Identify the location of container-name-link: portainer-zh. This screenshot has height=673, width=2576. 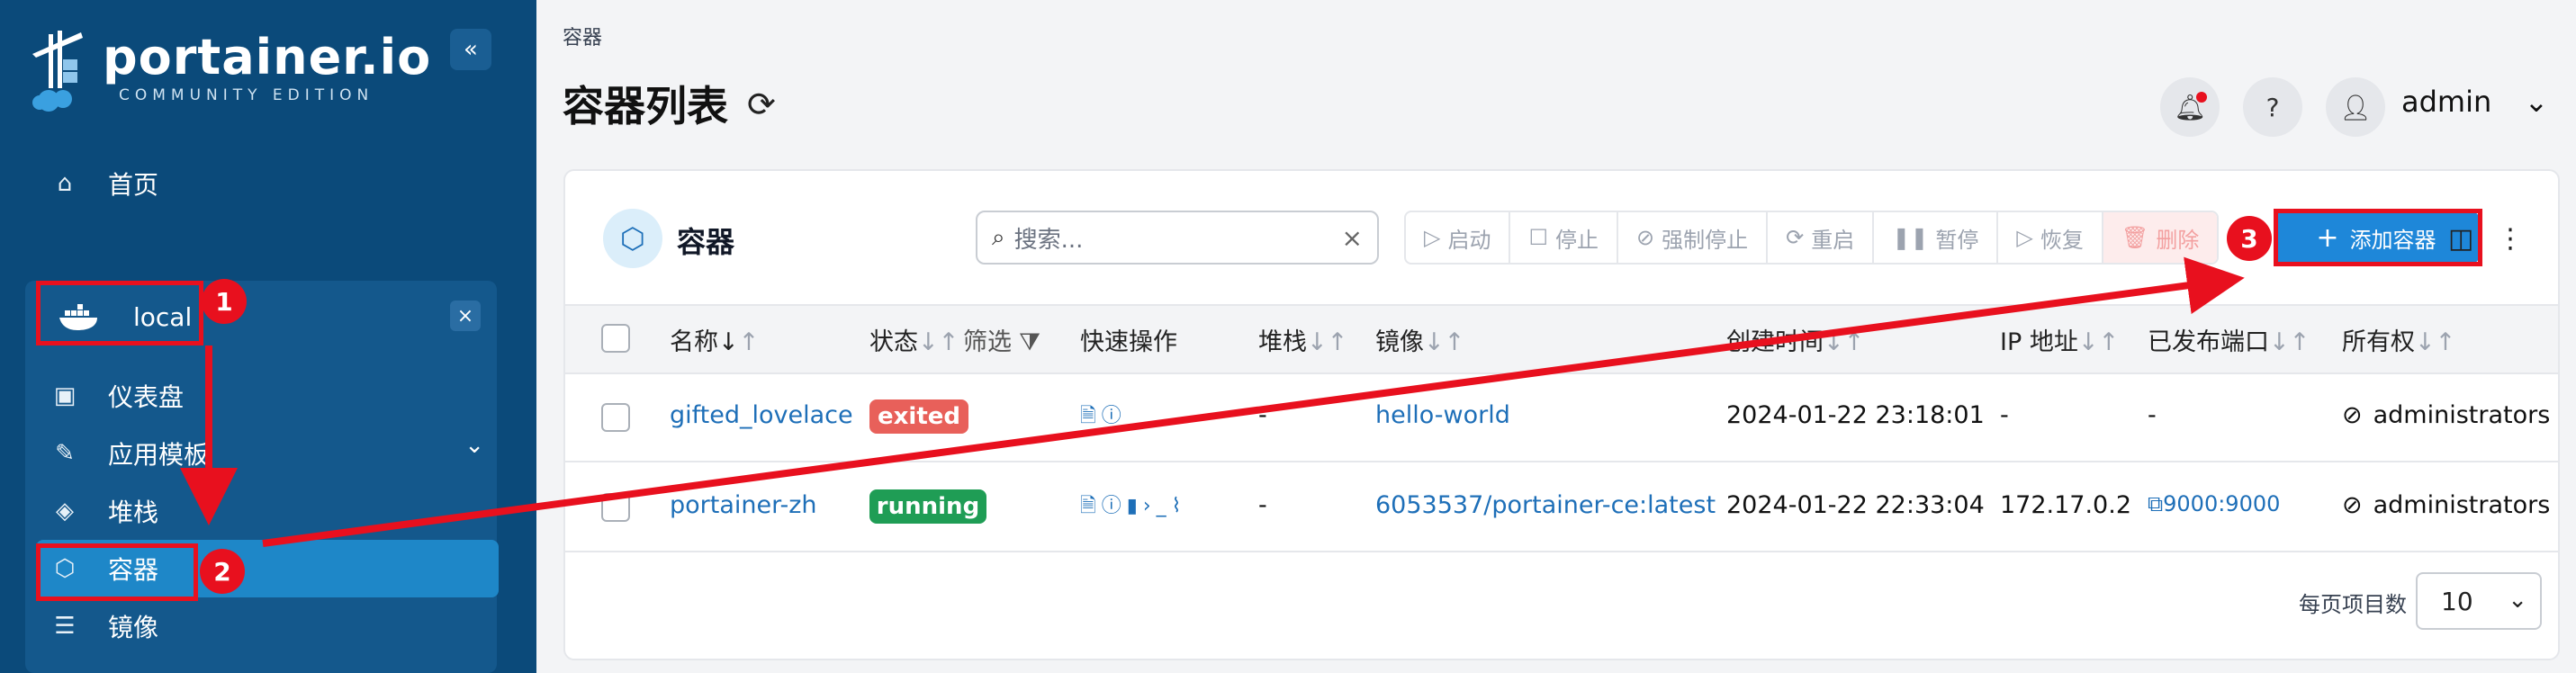
(743, 505).